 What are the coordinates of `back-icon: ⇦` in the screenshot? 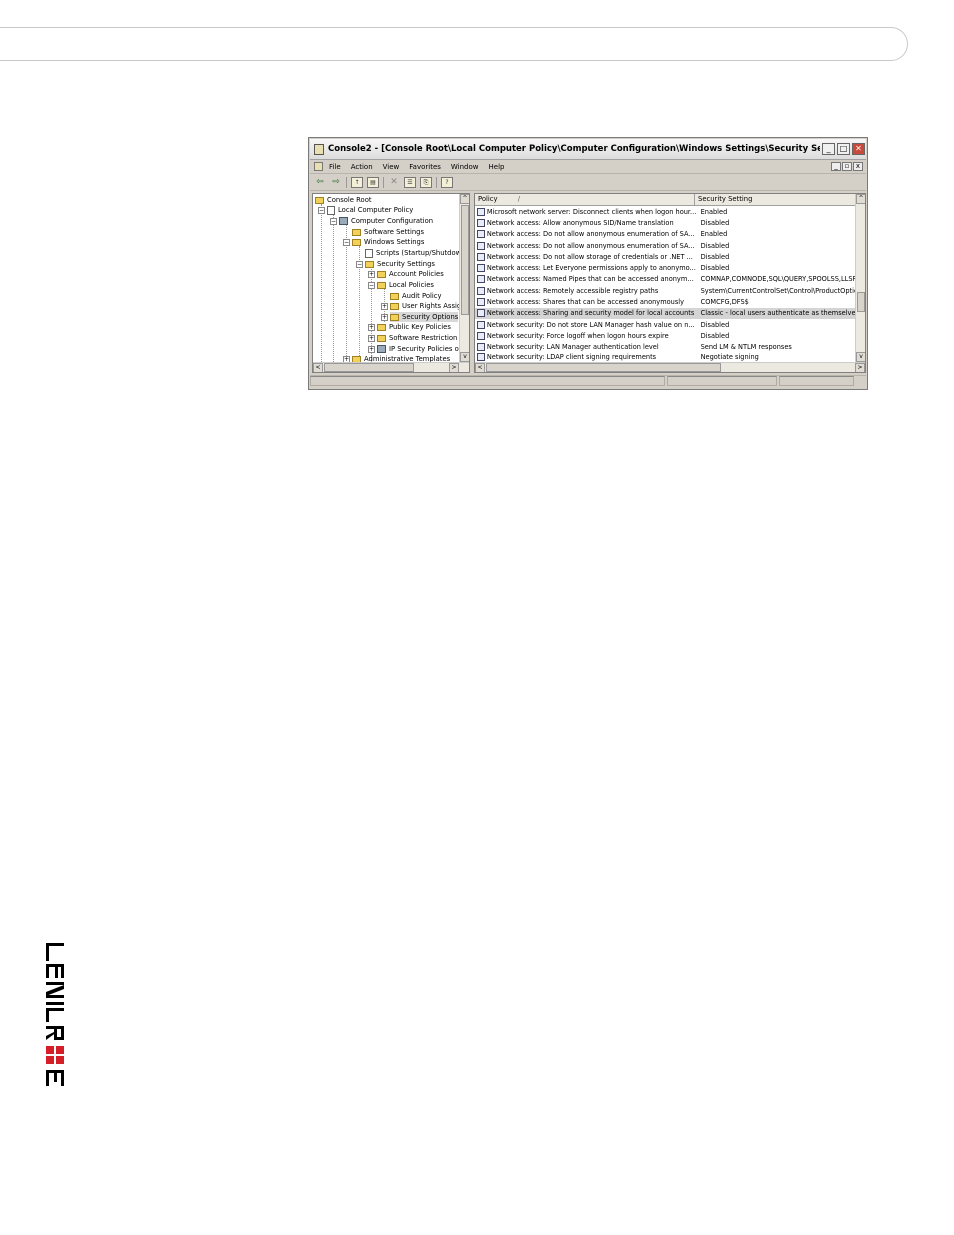 It's located at (320, 182).